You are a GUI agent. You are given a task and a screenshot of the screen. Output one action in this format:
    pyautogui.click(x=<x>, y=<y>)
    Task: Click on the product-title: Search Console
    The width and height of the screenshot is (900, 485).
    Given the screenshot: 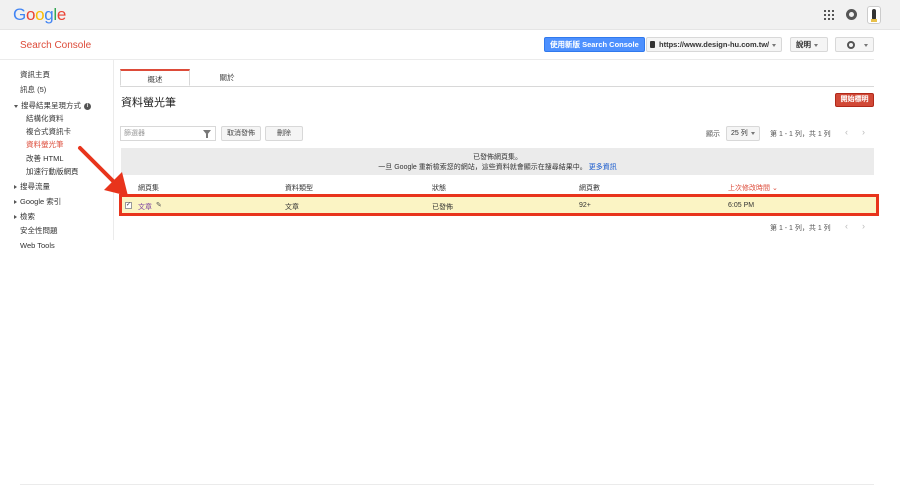 What is the action you would take?
    pyautogui.click(x=55, y=45)
    